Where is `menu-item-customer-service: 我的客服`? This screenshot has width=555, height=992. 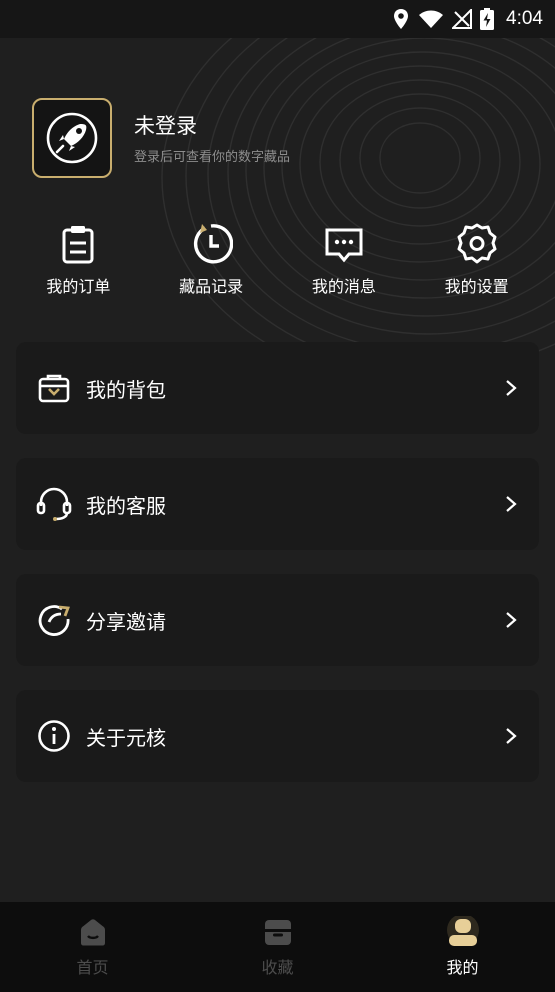
menu-item-customer-service: 我的客服 is located at coordinates (277, 504).